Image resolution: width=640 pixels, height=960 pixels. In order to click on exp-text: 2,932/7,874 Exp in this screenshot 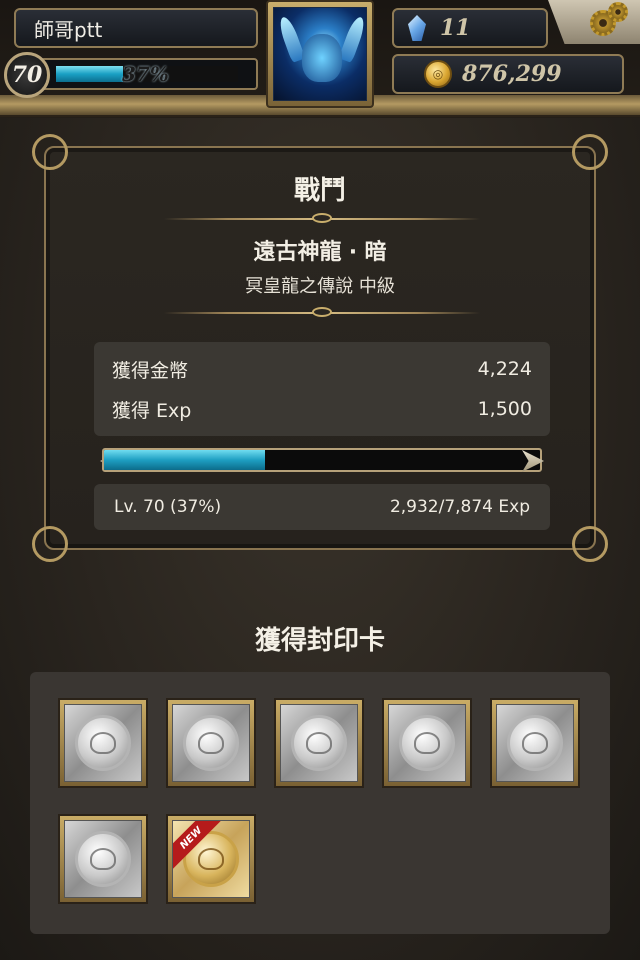, I will do `click(459, 507)`.